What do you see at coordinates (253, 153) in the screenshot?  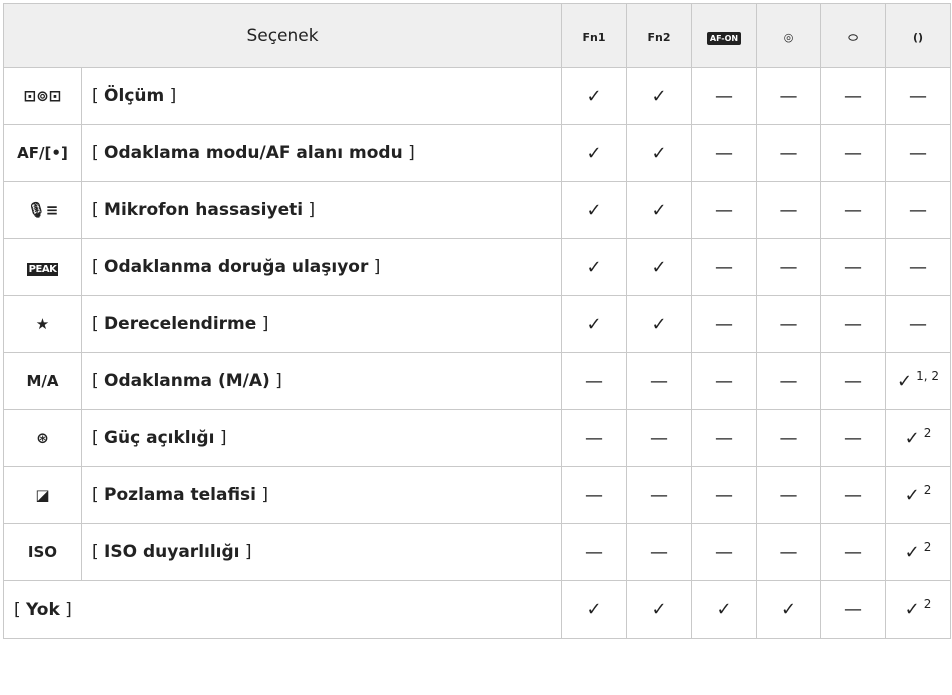 I see `option-label: Odaklama modu/AF alanı modu` at bounding box center [253, 153].